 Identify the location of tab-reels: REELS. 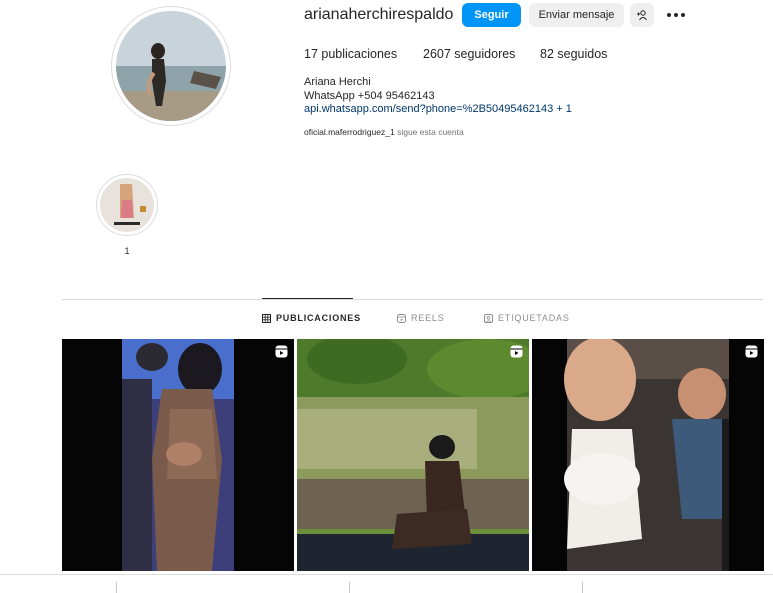
(421, 318).